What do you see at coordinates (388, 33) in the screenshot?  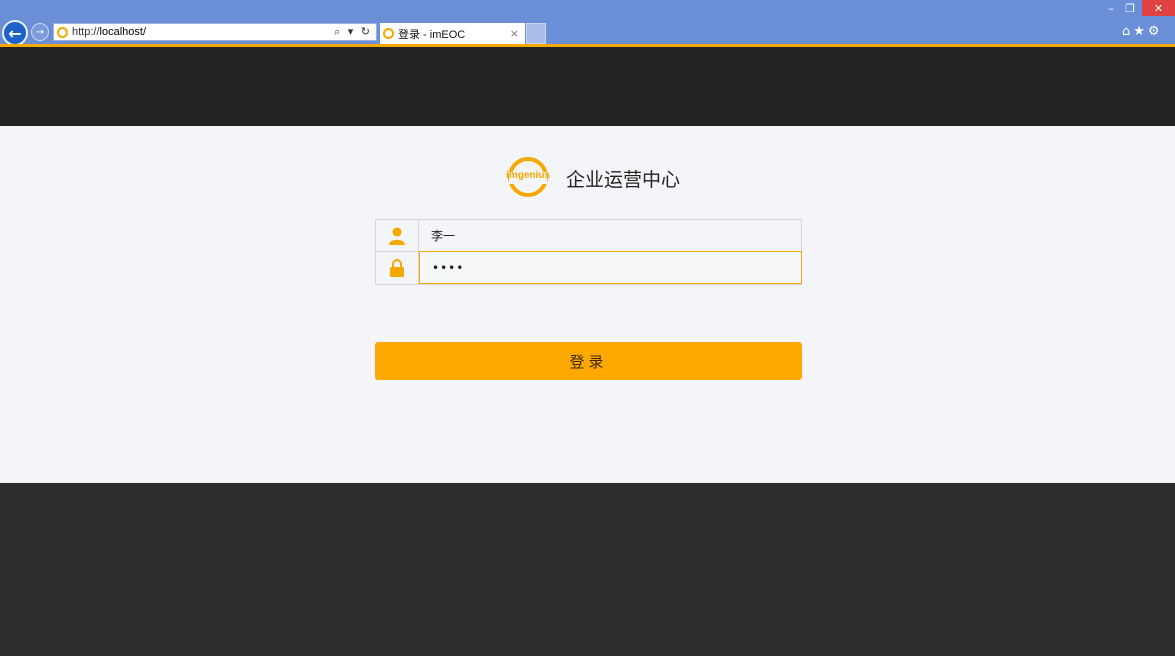 I see `tab-favicon-icon` at bounding box center [388, 33].